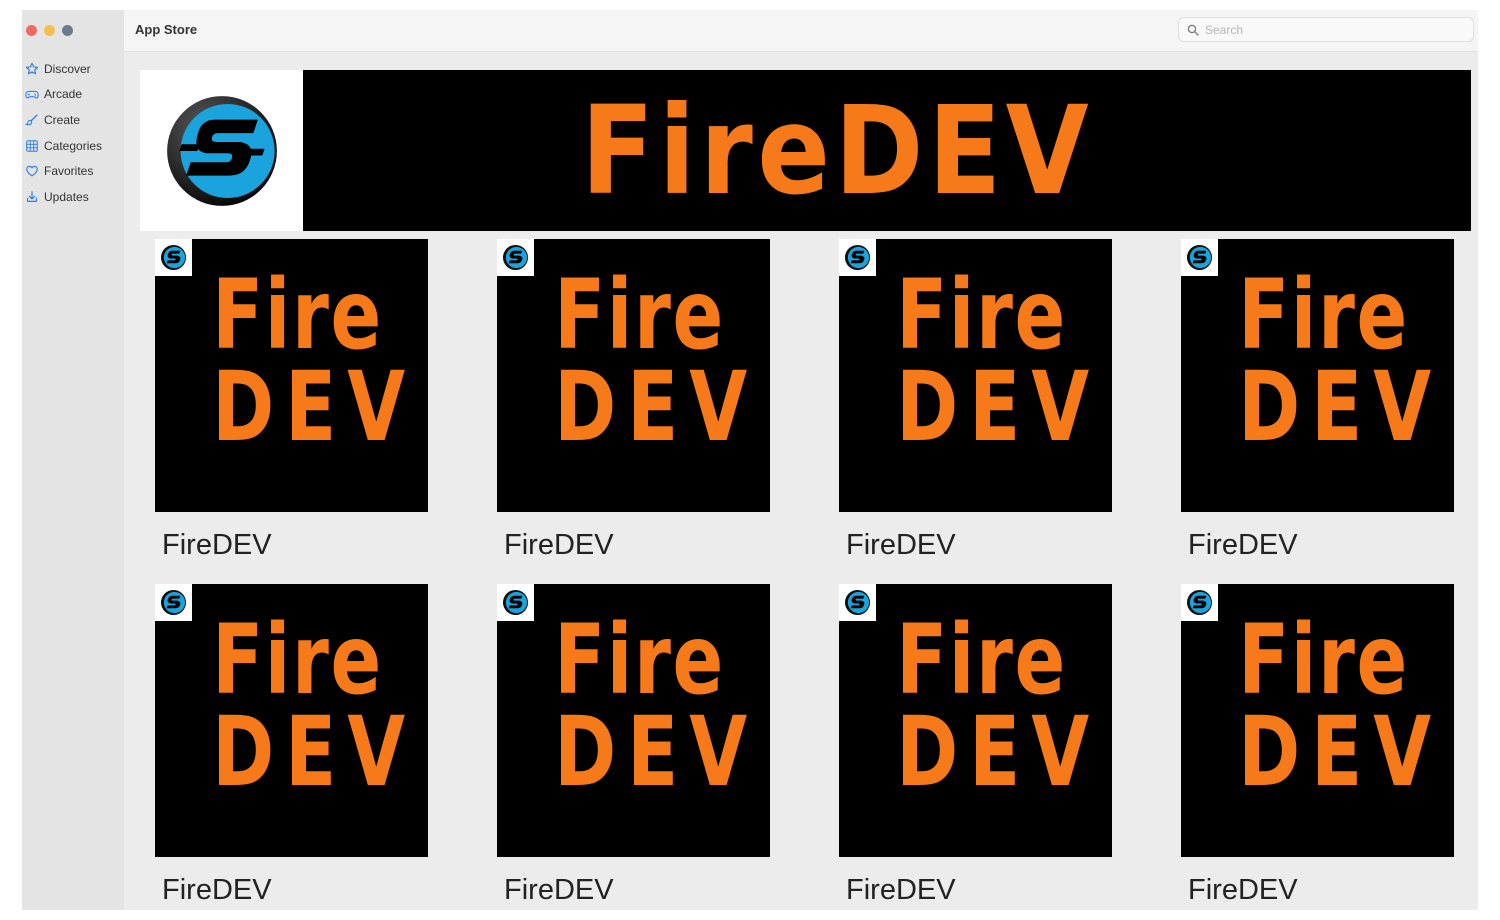 The width and height of the screenshot is (1500, 920). Describe the element at coordinates (62, 119) in the screenshot. I see `sidebar-item-label: Create` at that location.